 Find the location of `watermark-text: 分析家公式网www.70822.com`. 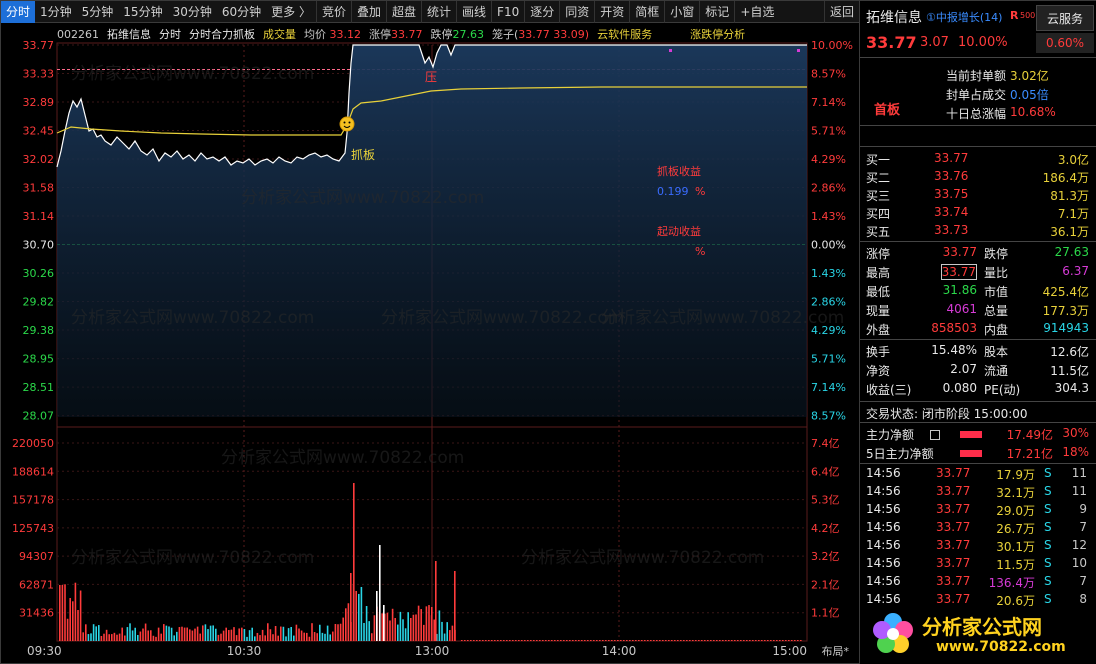

watermark-text: 分析家公式网www.70822.com is located at coordinates (722, 318).